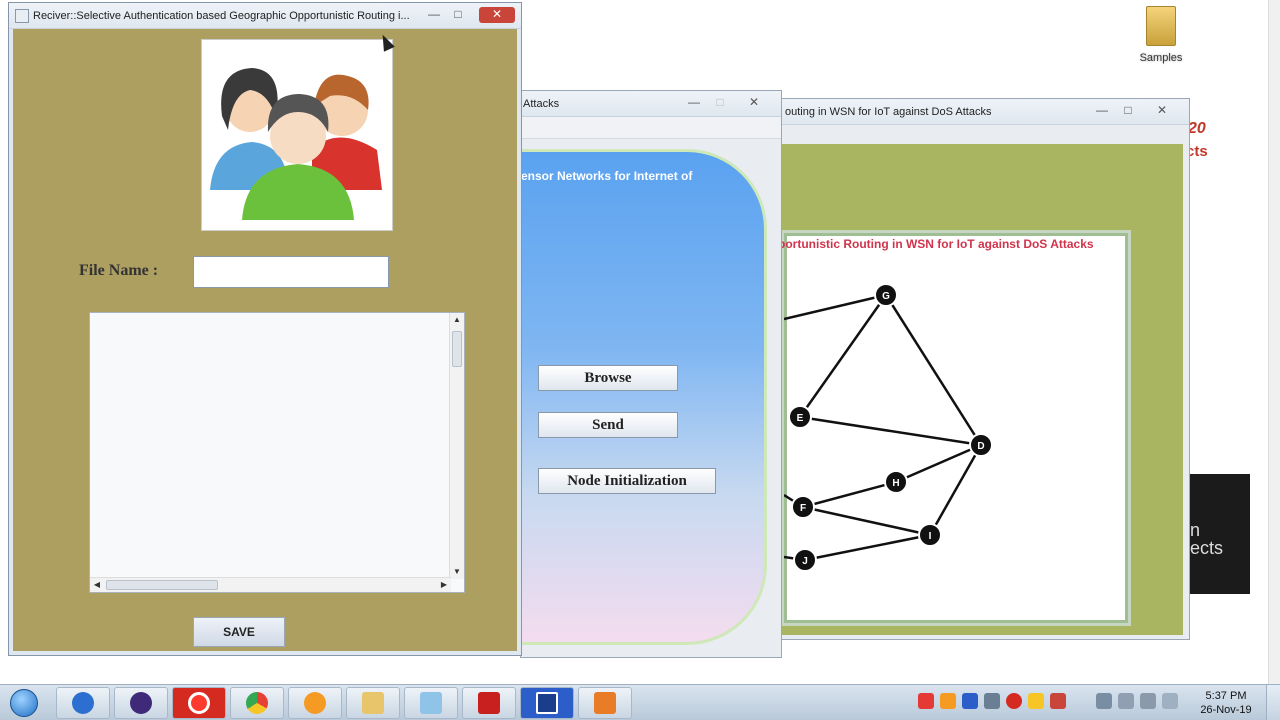 The height and width of the screenshot is (720, 1280). I want to click on tray-icon-device, so click(1126, 701).